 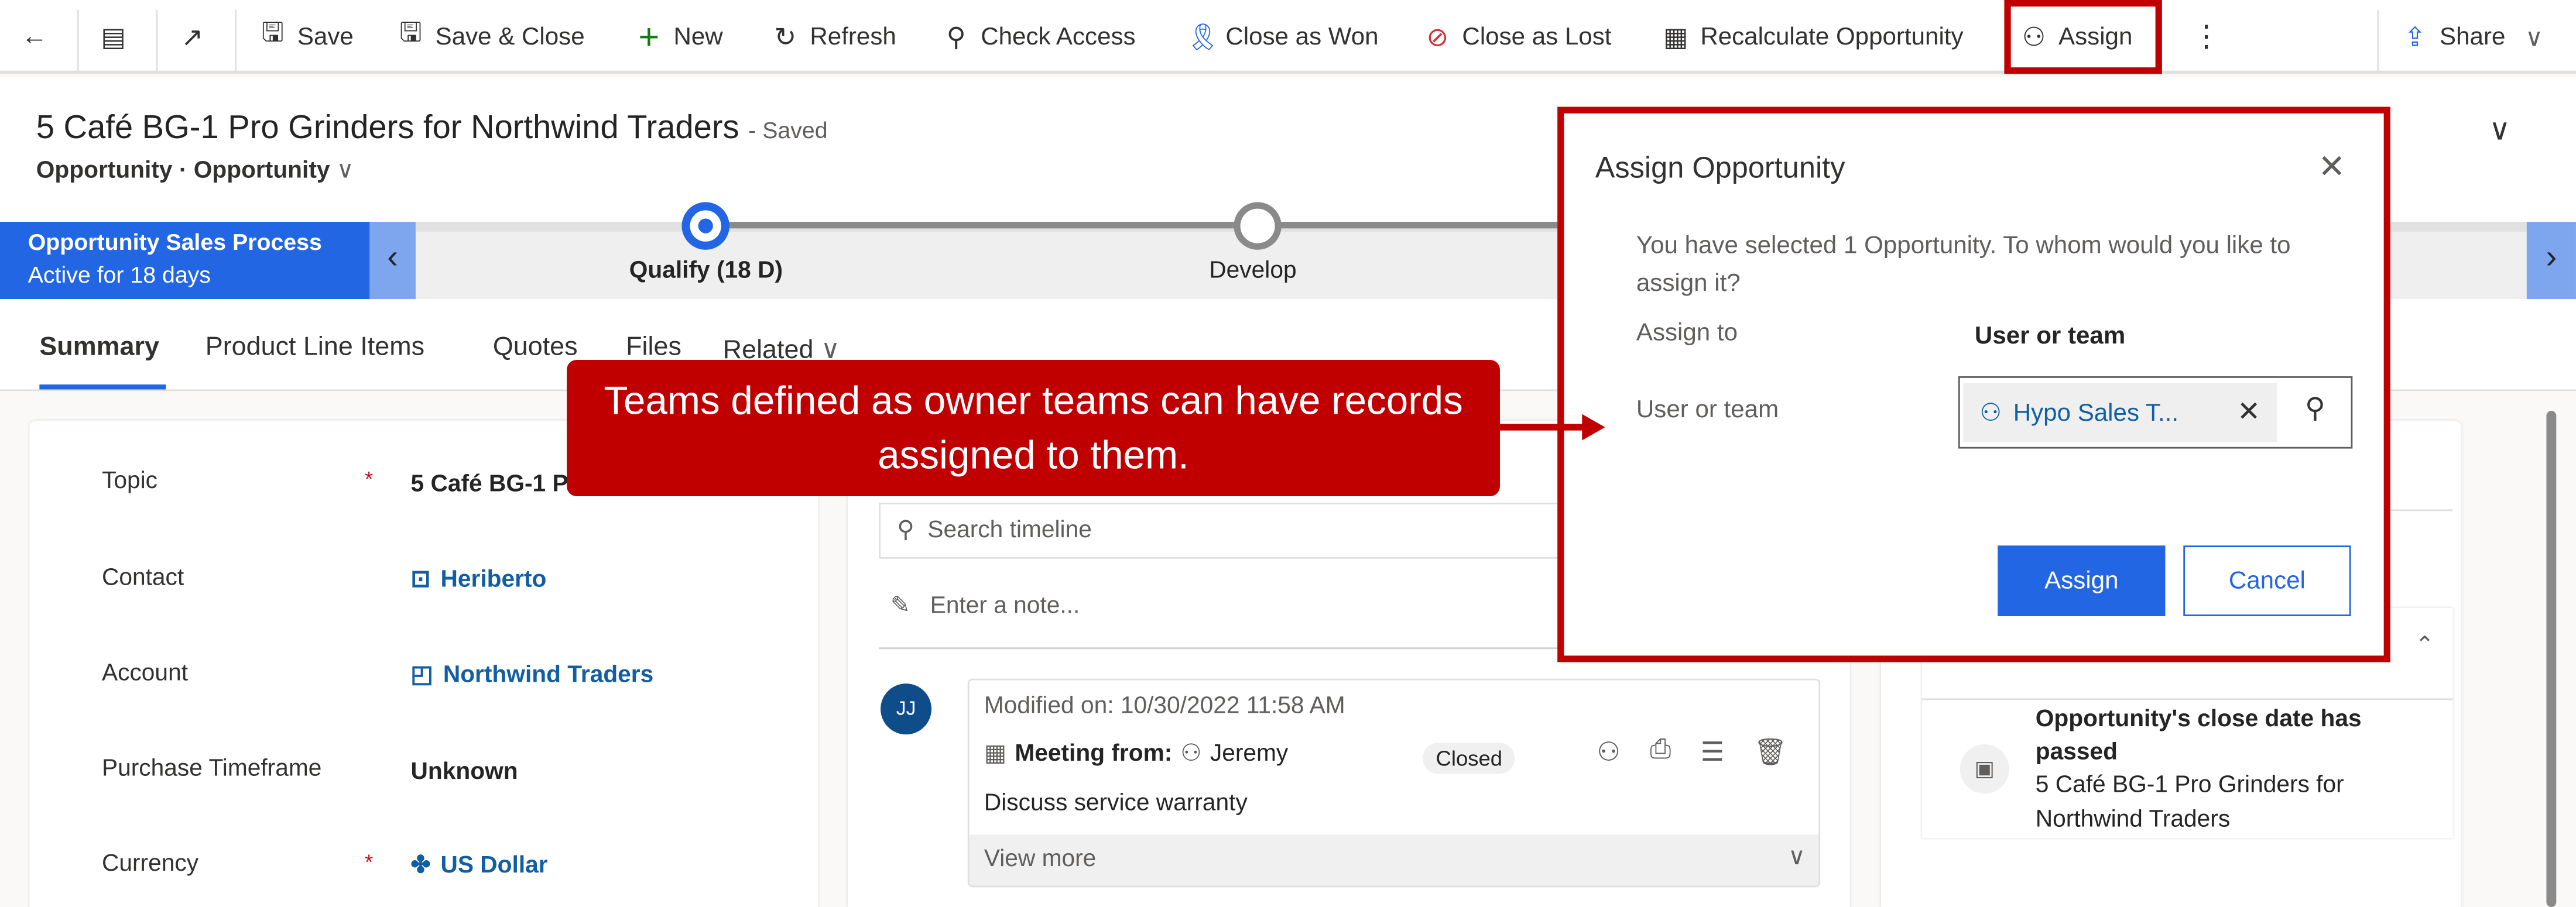 I want to click on back-arrow-icon: ←, so click(x=34, y=36).